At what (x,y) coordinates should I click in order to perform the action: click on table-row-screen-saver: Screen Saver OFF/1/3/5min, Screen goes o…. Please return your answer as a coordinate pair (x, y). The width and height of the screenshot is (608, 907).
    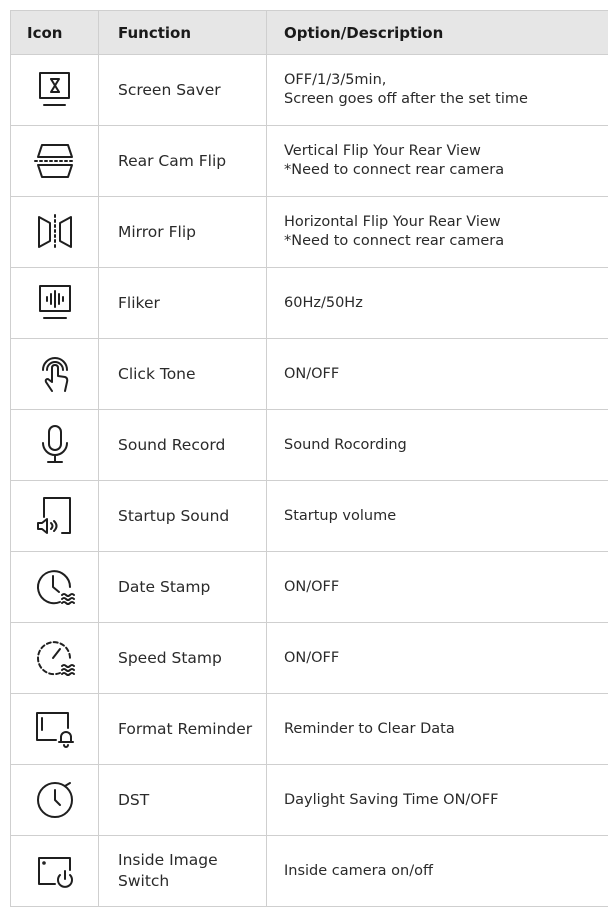
    Looking at the image, I should click on (309, 90).